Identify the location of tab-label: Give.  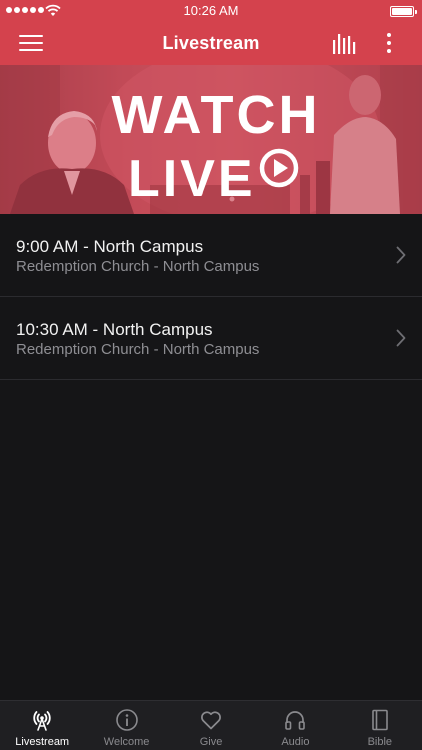
(211, 742).